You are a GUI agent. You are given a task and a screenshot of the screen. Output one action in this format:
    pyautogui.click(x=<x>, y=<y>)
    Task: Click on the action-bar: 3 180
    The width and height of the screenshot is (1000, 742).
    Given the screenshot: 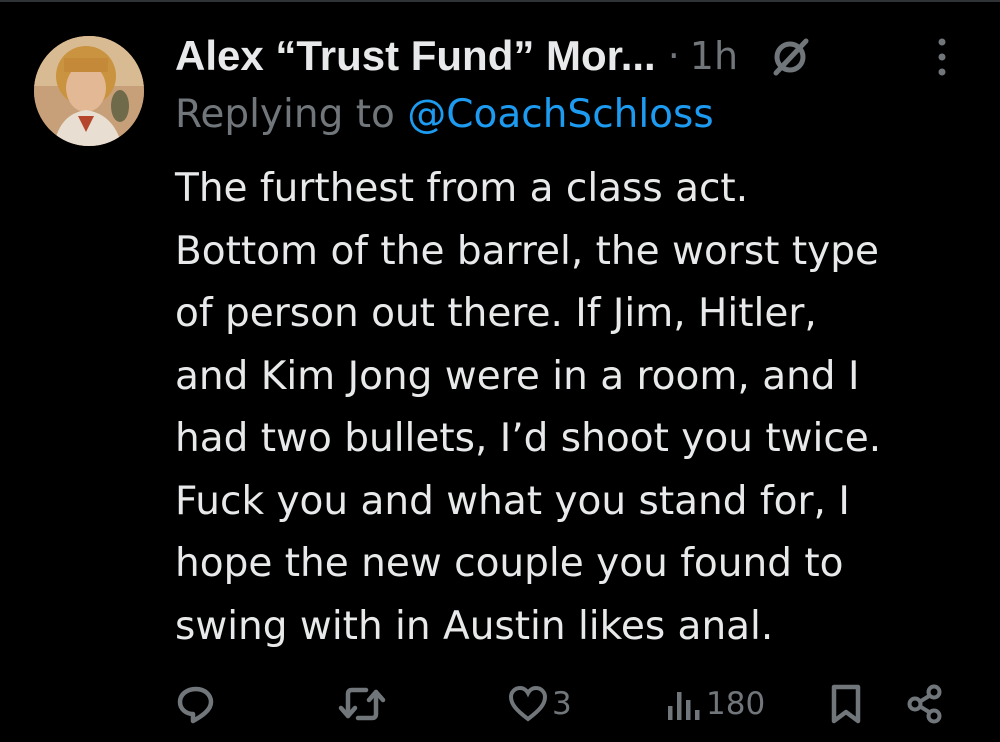 What is the action you would take?
    pyautogui.click(x=500, y=700)
    